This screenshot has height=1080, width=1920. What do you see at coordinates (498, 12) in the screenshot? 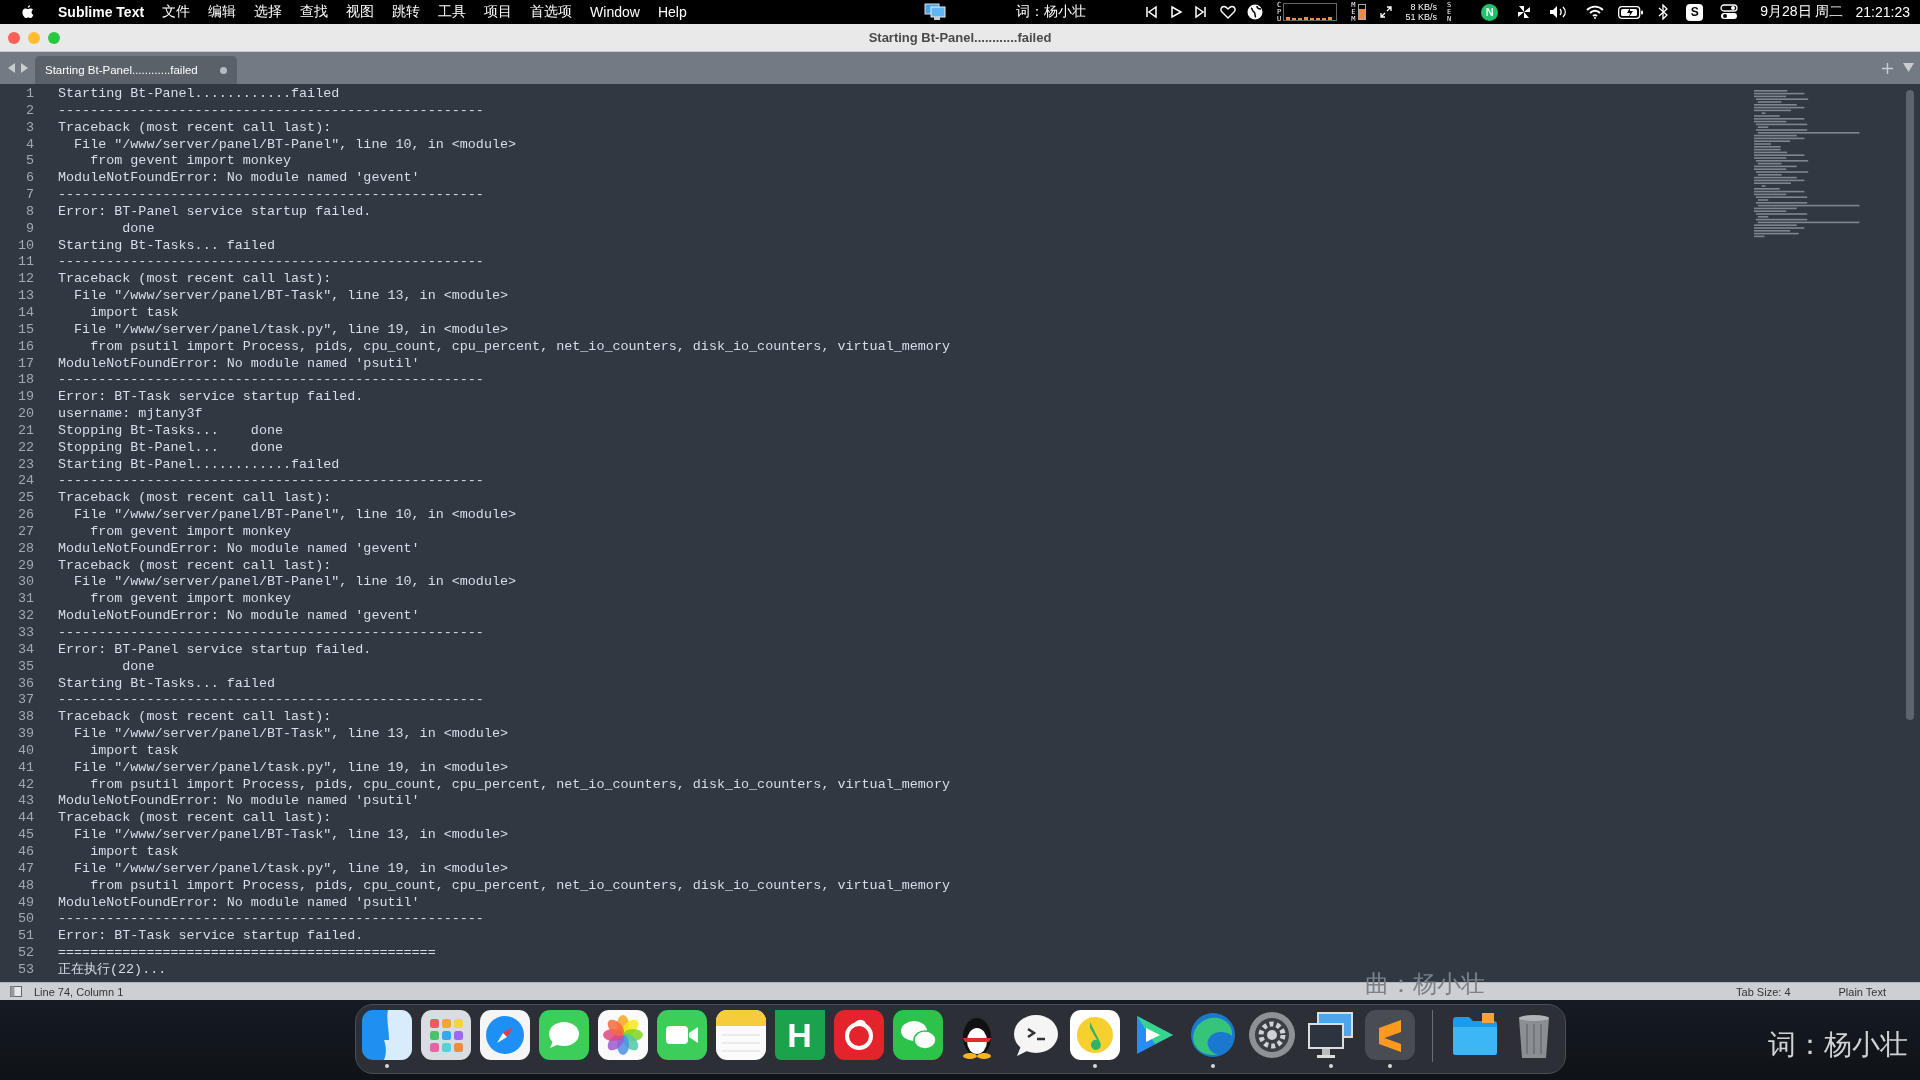
I see `menu-item: 项目` at bounding box center [498, 12].